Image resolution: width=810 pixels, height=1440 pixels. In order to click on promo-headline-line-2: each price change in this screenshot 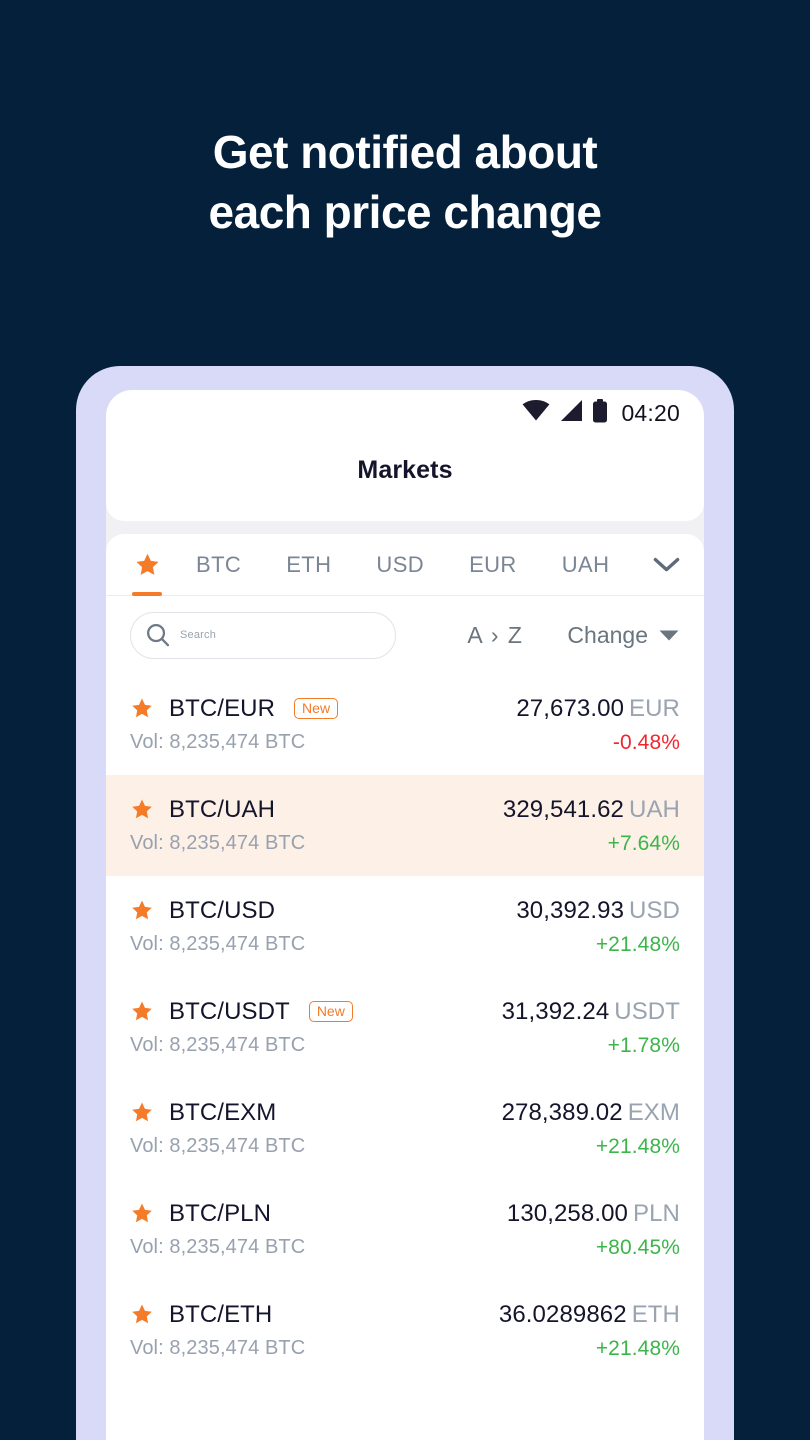, I will do `click(405, 212)`.